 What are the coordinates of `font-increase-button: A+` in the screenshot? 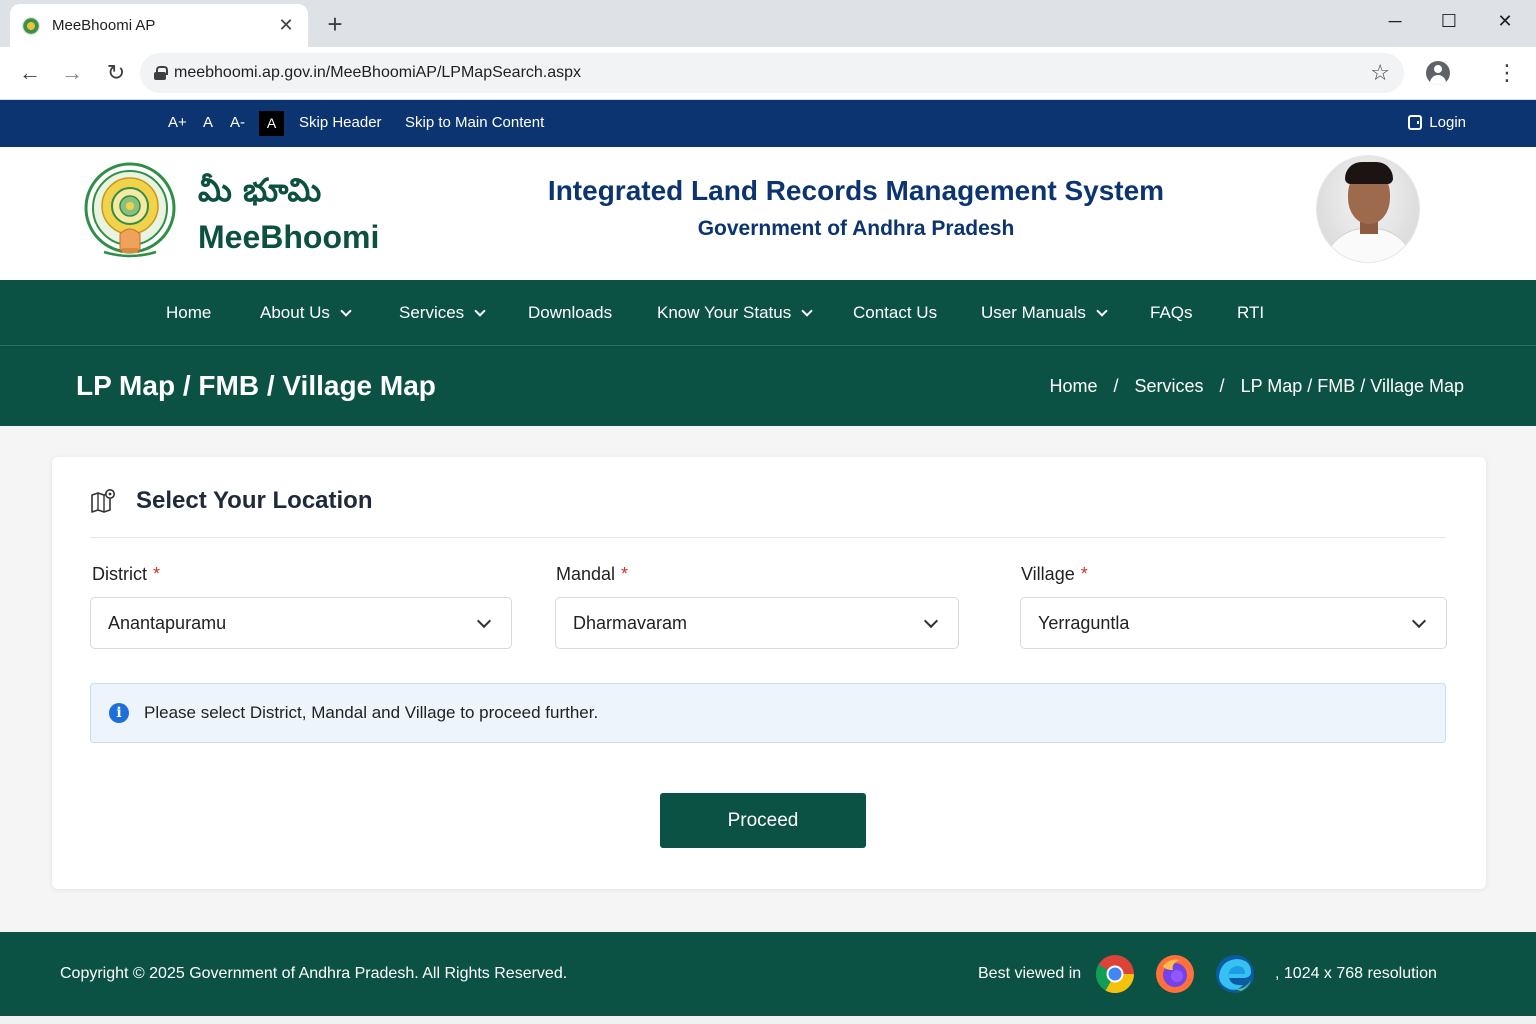 It's located at (177, 122).